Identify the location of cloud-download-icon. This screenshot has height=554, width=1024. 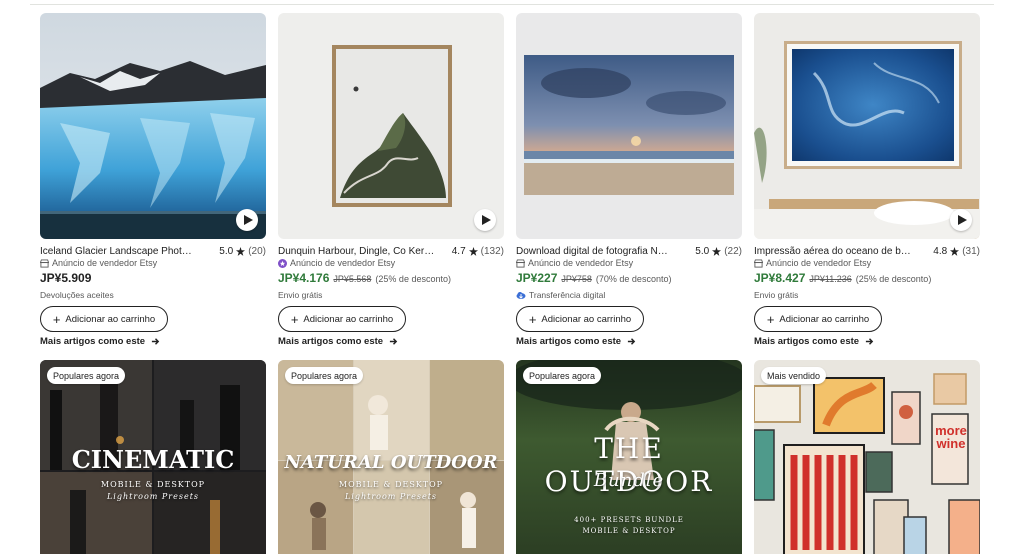
(521, 295).